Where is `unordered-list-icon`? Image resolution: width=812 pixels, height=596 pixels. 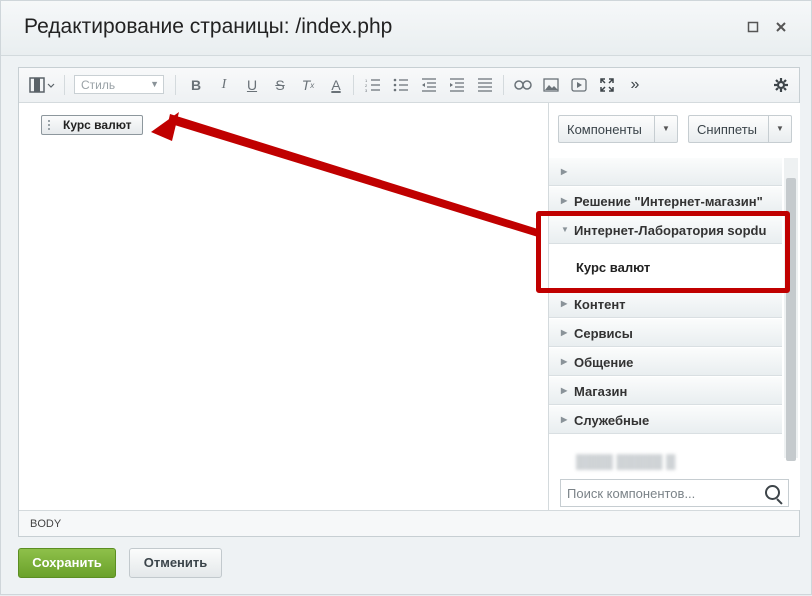 unordered-list-icon is located at coordinates (401, 85).